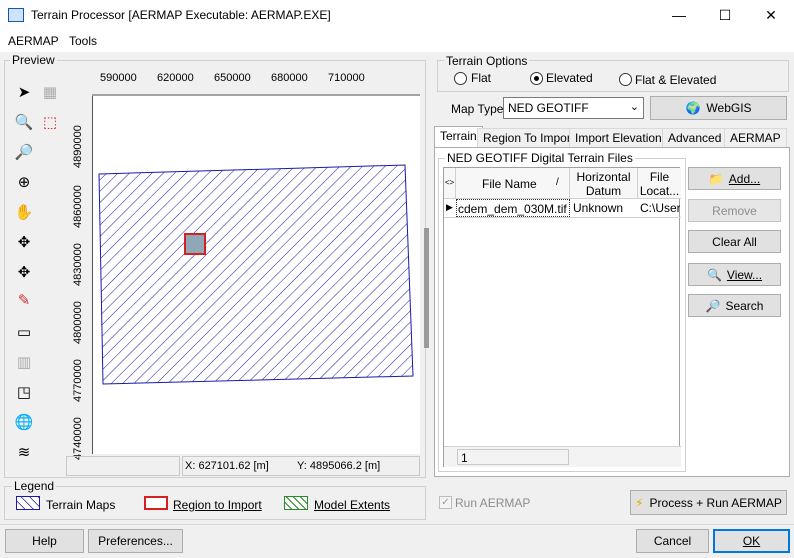  Describe the element at coordinates (24, 452) in the screenshot. I see `layers-icon: ≋` at that location.